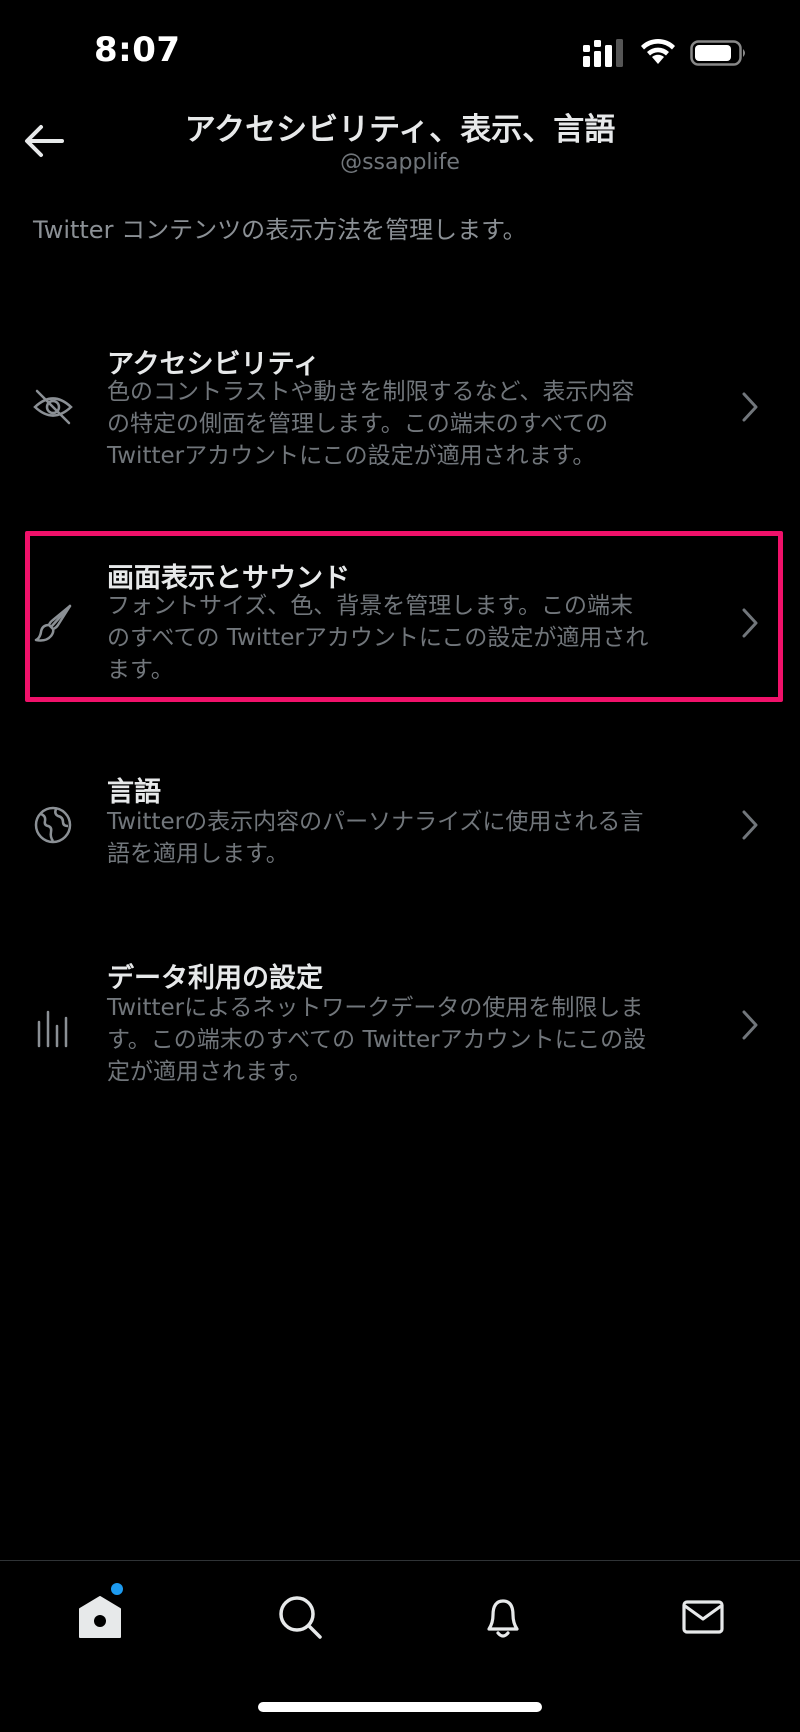 This screenshot has width=800, height=1732. What do you see at coordinates (215, 978) in the screenshot?
I see `item-title: データ利用の設定` at bounding box center [215, 978].